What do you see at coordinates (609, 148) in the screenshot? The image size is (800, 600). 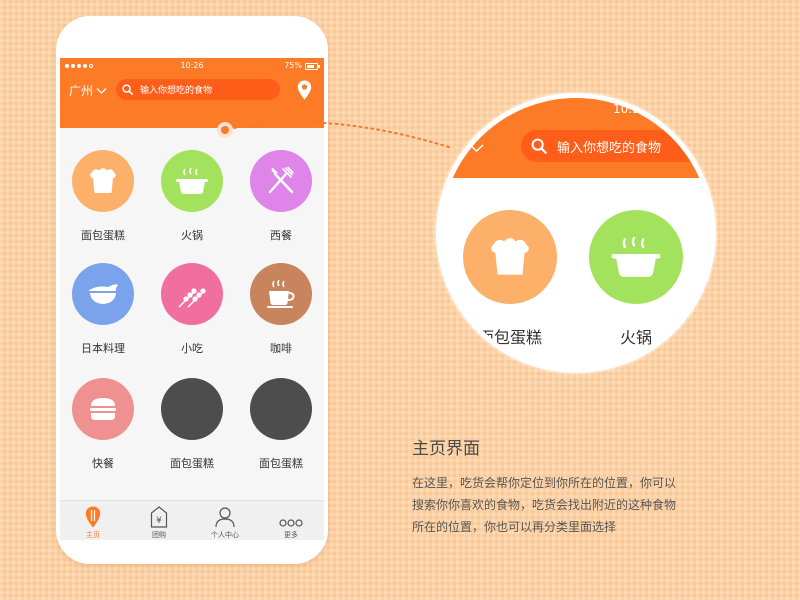 I see `zoomed-search-placeholder: 输入你想吃的食物` at bounding box center [609, 148].